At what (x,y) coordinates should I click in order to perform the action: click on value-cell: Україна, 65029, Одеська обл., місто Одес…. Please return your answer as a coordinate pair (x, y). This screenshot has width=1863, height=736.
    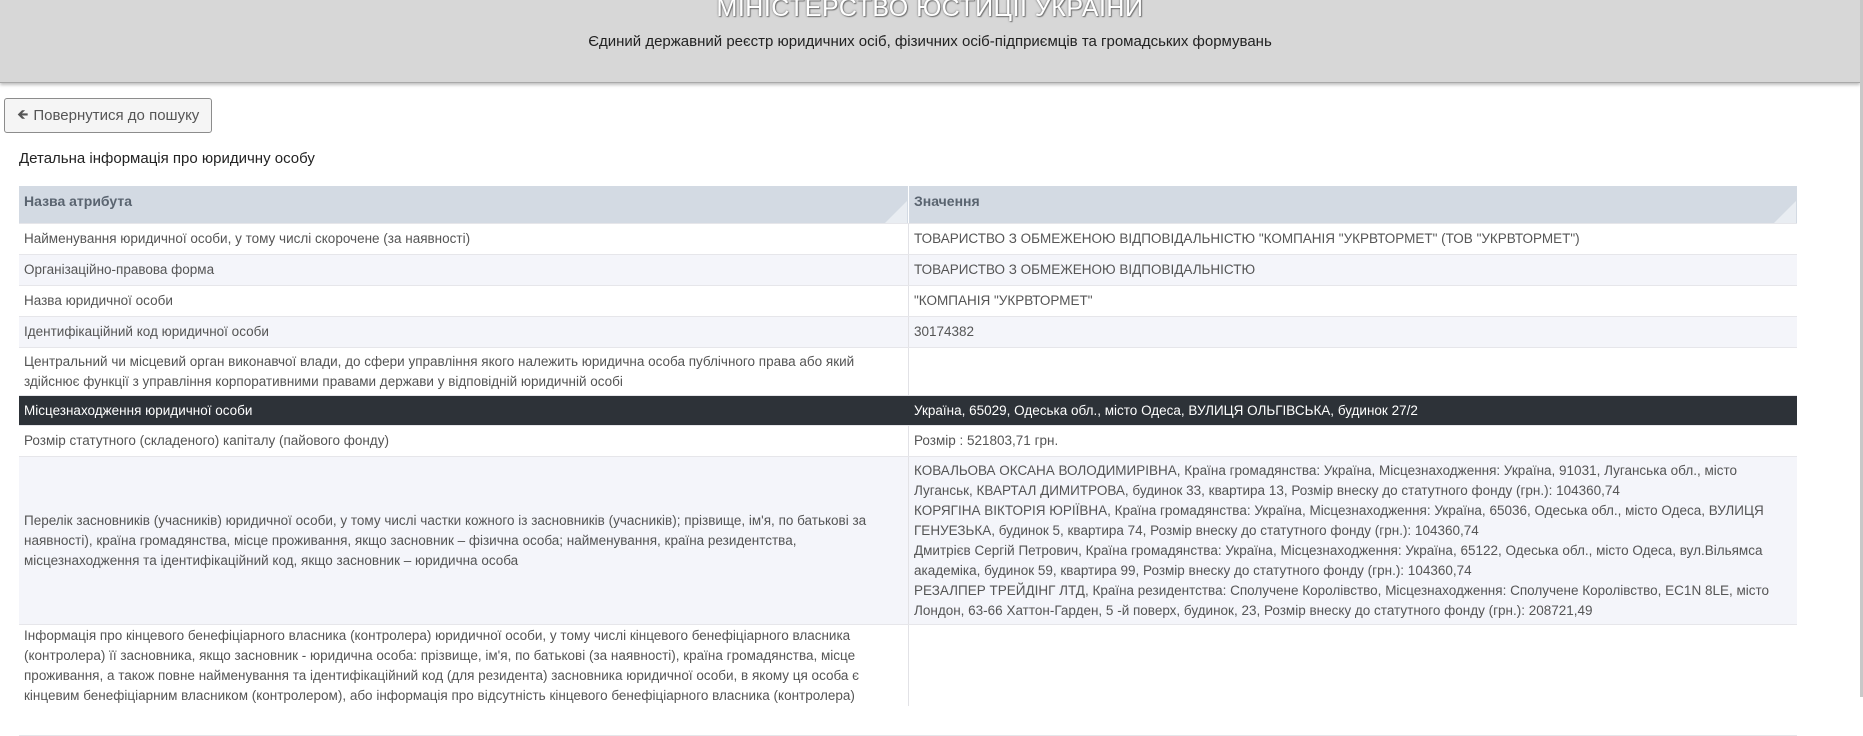
    Looking at the image, I should click on (1166, 410).